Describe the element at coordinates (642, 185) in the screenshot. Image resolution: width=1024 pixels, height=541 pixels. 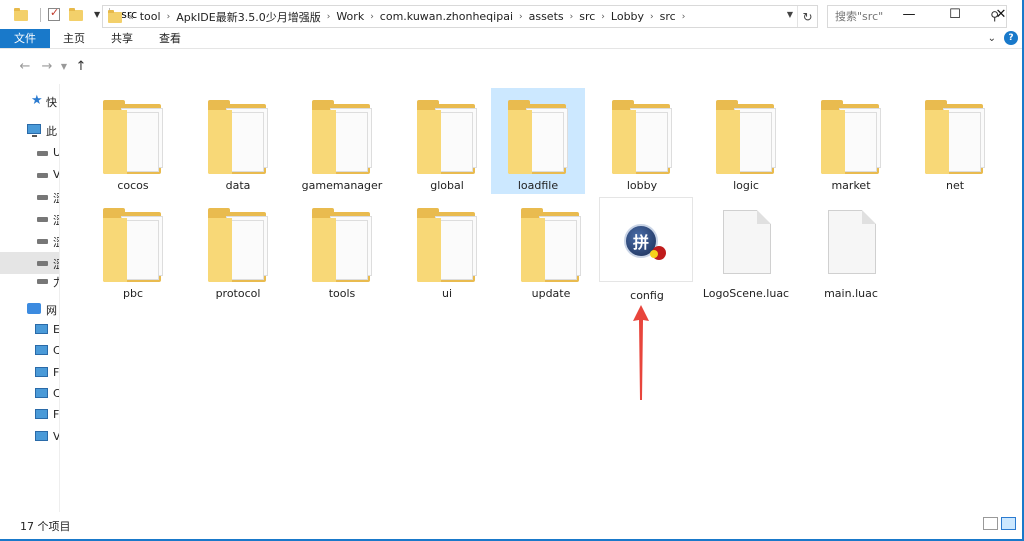
I see `file-name: lobby` at that location.